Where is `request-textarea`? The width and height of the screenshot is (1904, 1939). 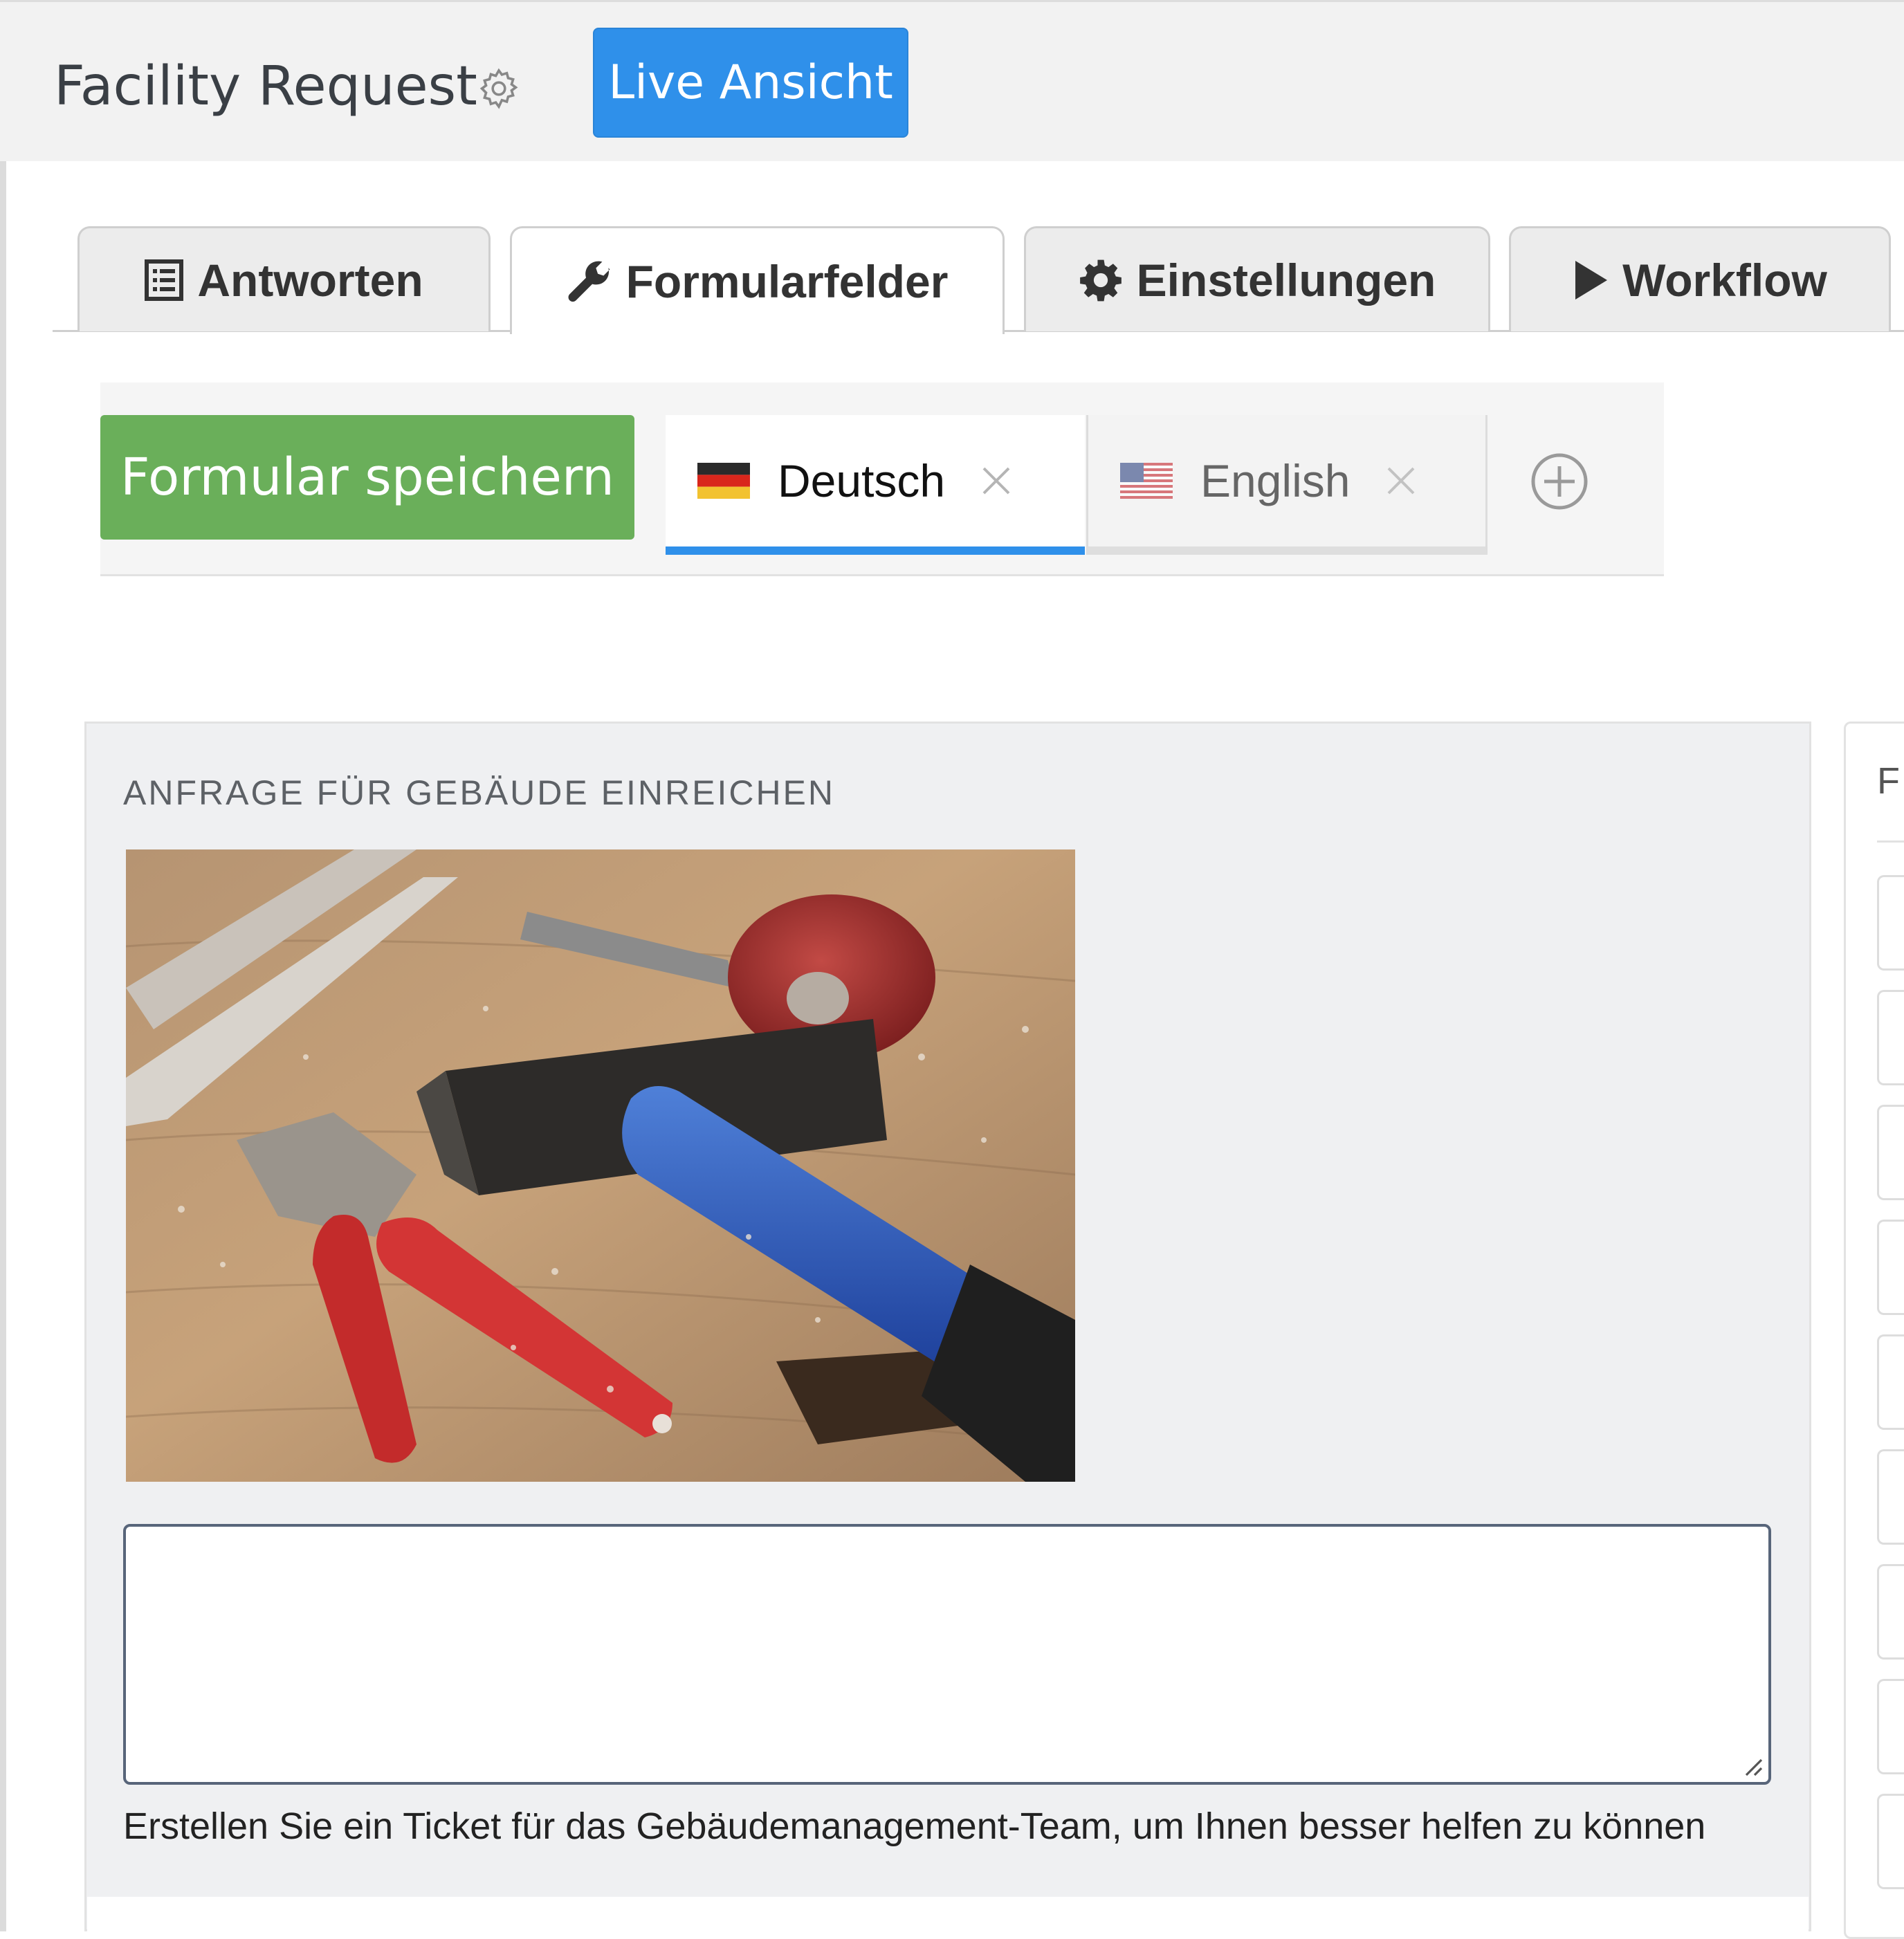
request-textarea is located at coordinates (947, 1654).